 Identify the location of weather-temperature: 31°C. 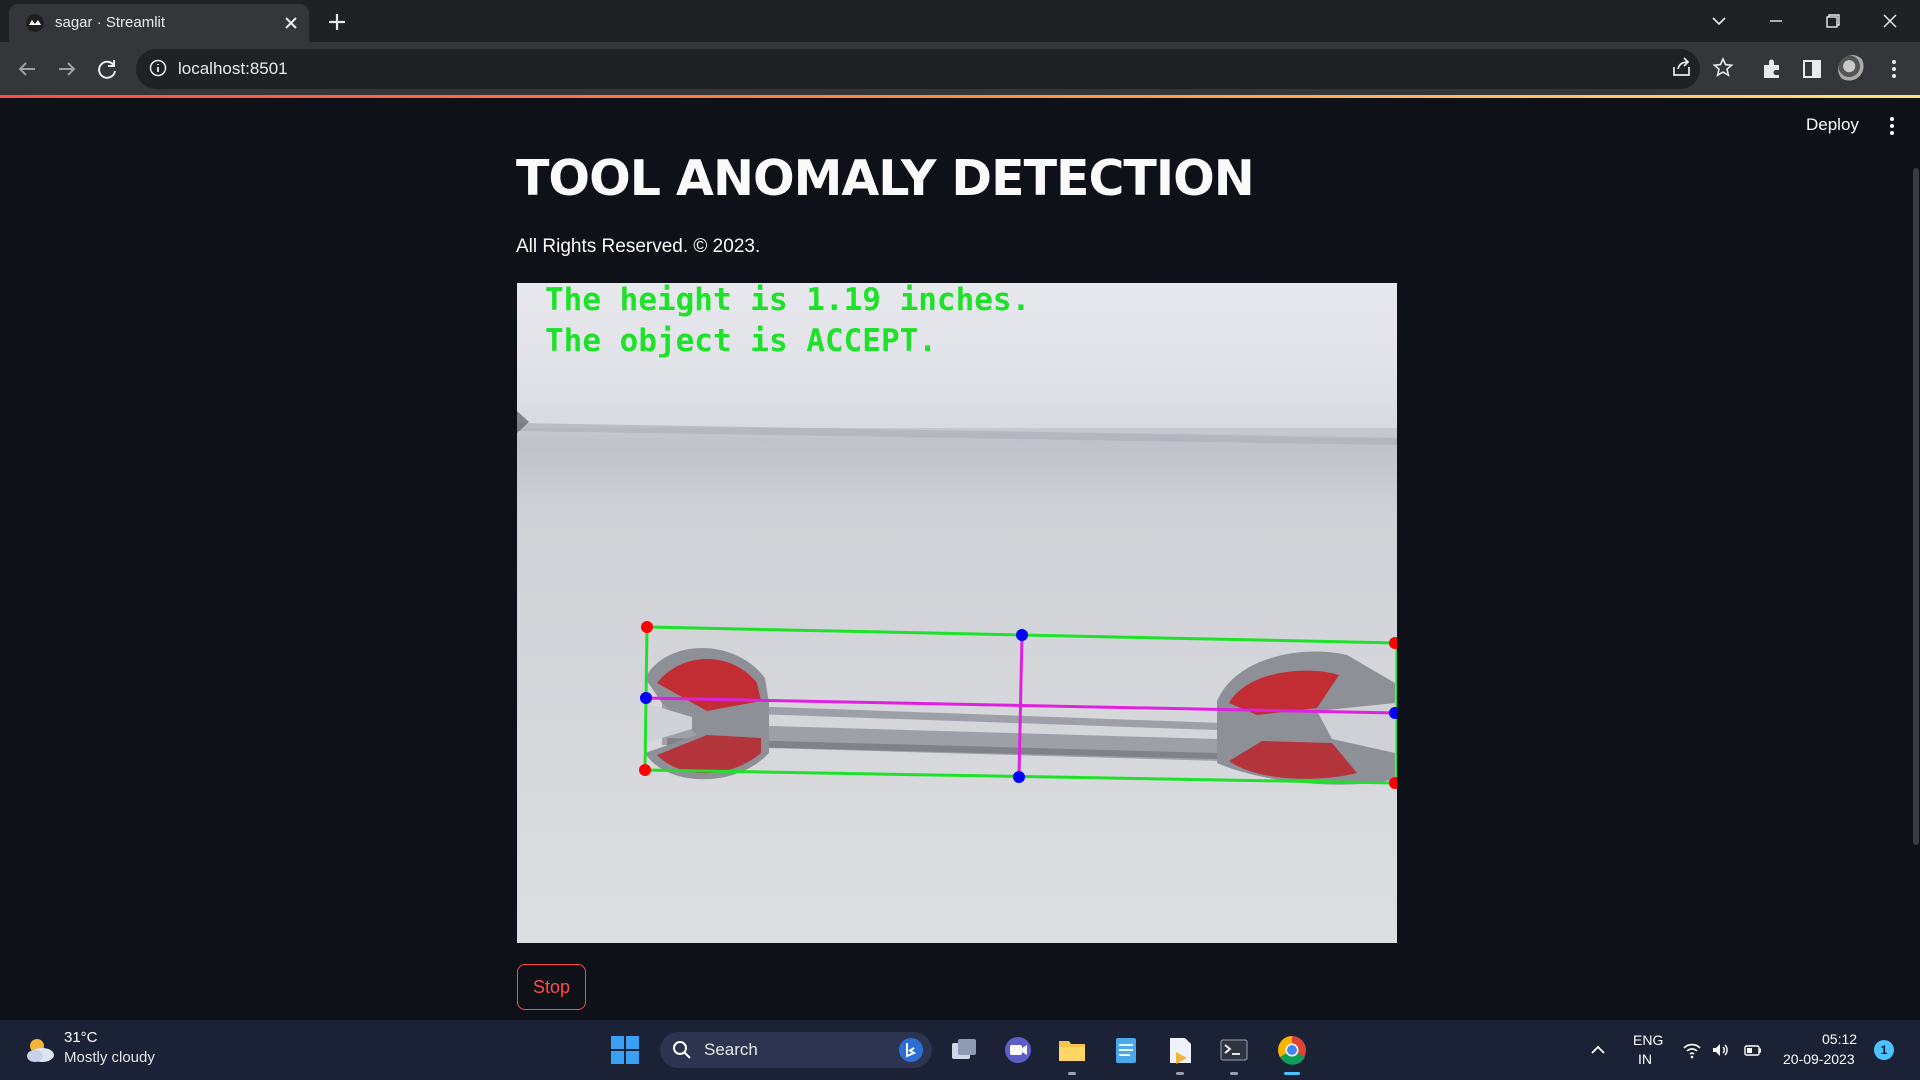
(81, 1037).